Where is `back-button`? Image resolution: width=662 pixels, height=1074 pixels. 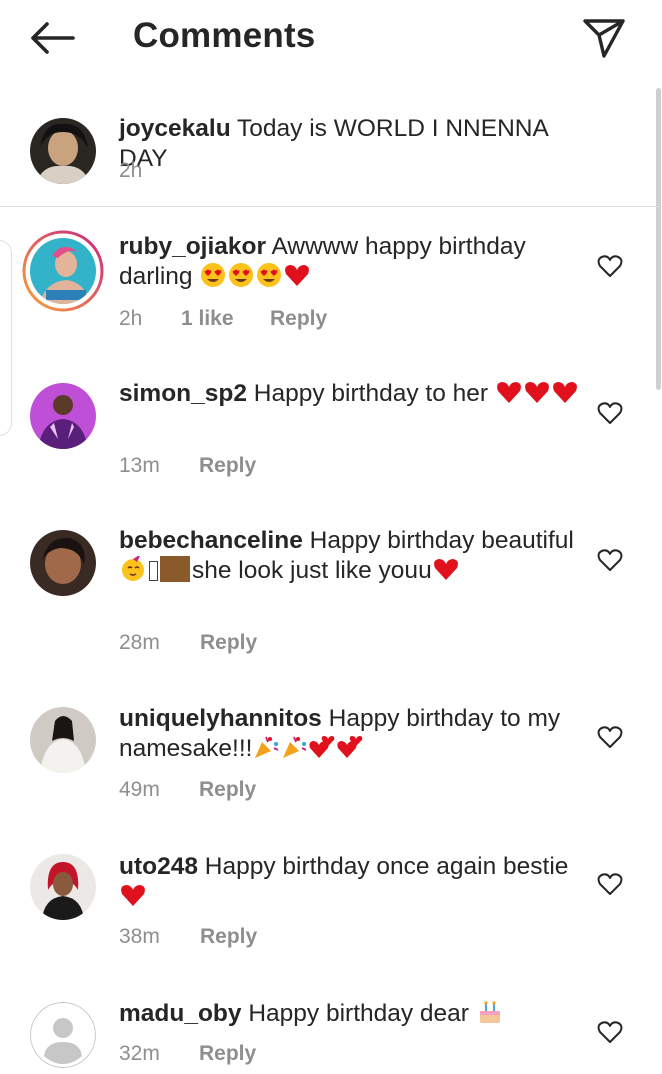
back-button is located at coordinates (52, 38).